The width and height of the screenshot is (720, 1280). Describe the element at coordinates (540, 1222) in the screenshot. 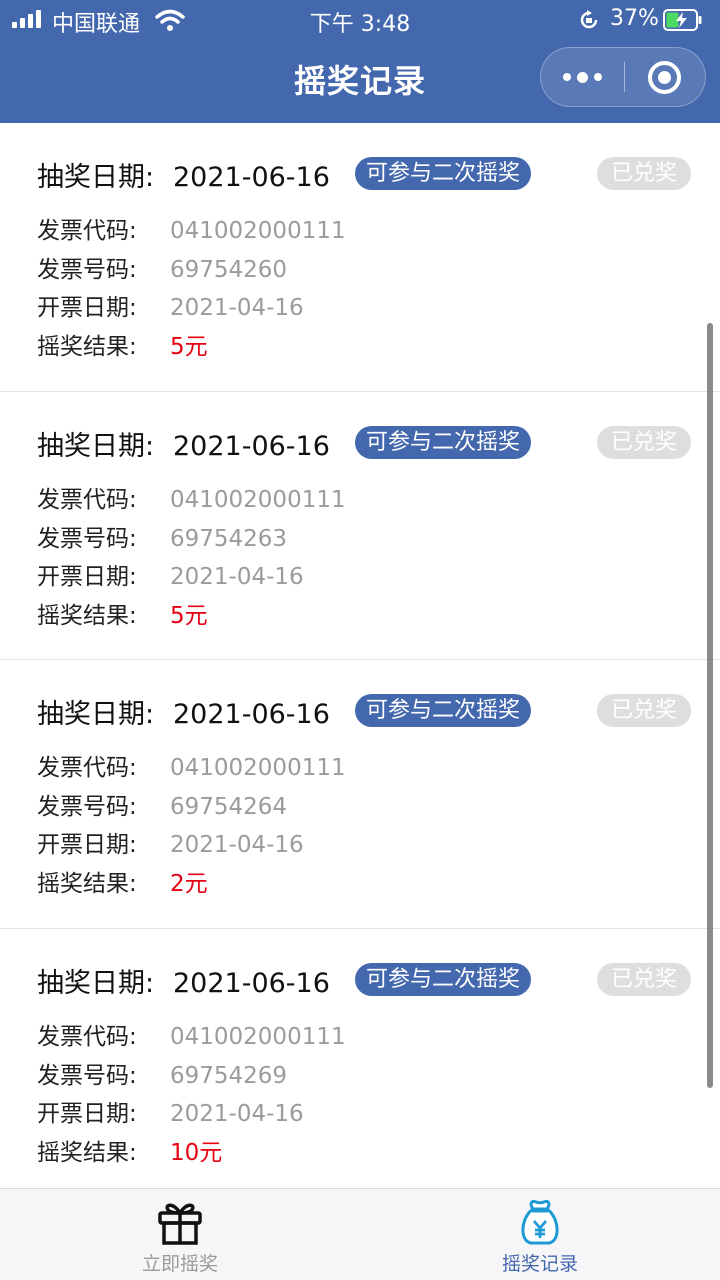

I see `money-bag-icon` at that location.